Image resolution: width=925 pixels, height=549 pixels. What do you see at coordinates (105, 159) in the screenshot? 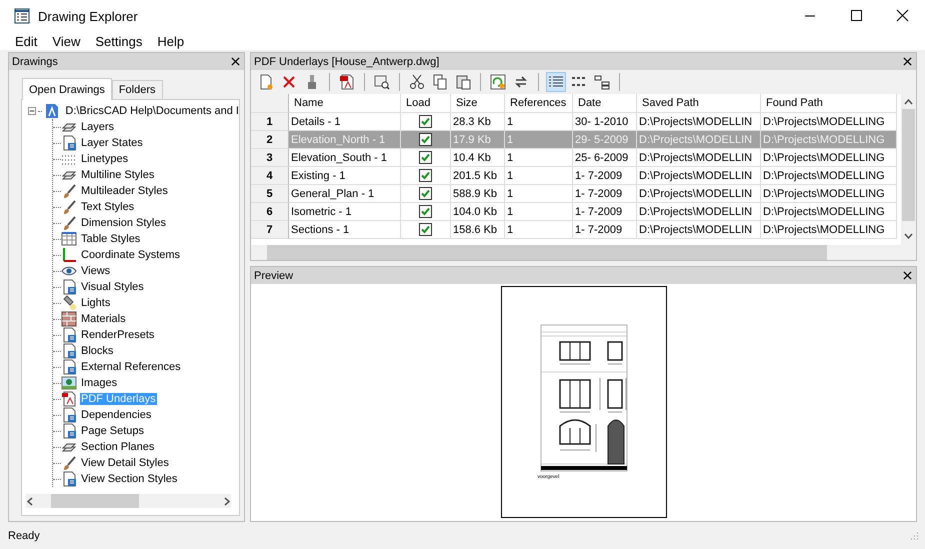
I see `tree-item: Linetypes` at bounding box center [105, 159].